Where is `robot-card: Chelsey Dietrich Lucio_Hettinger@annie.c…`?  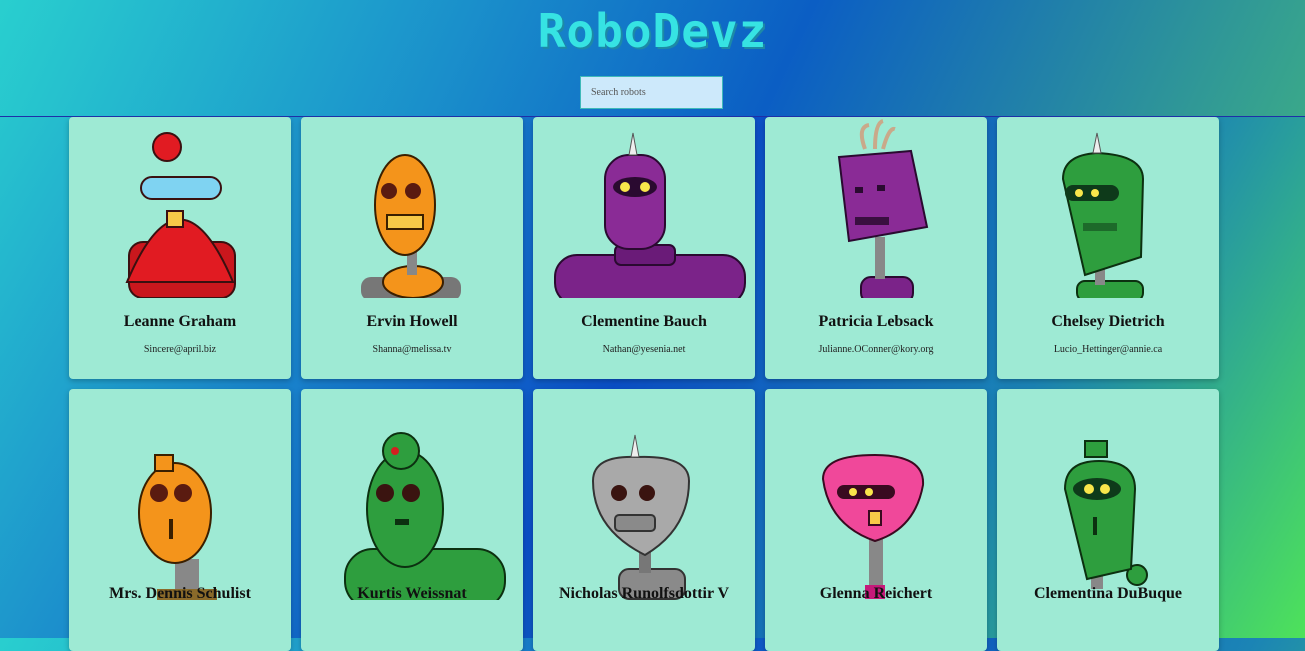 robot-card: Chelsey Dietrich Lucio_Hettinger@annie.c… is located at coordinates (1108, 248).